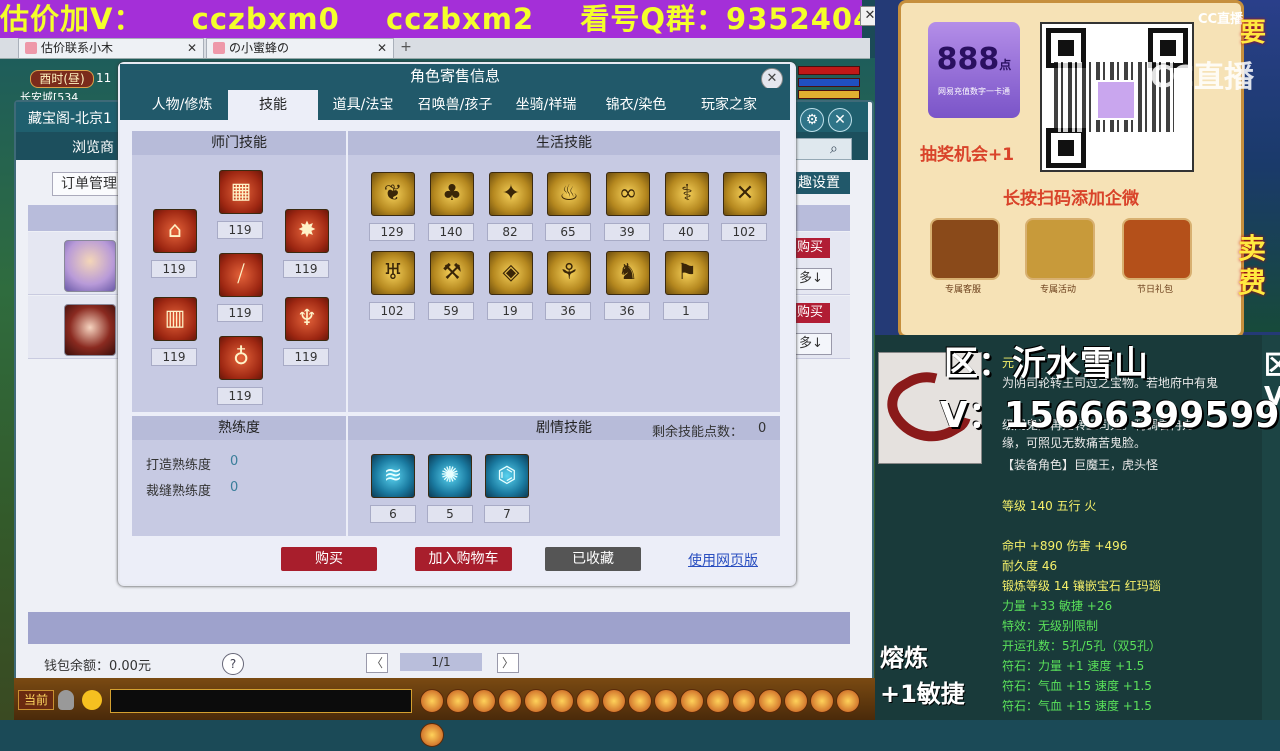 This screenshot has width=1280, height=751. I want to click on tailoring-proficiency-label: 裁缝熟练度, so click(179, 491).